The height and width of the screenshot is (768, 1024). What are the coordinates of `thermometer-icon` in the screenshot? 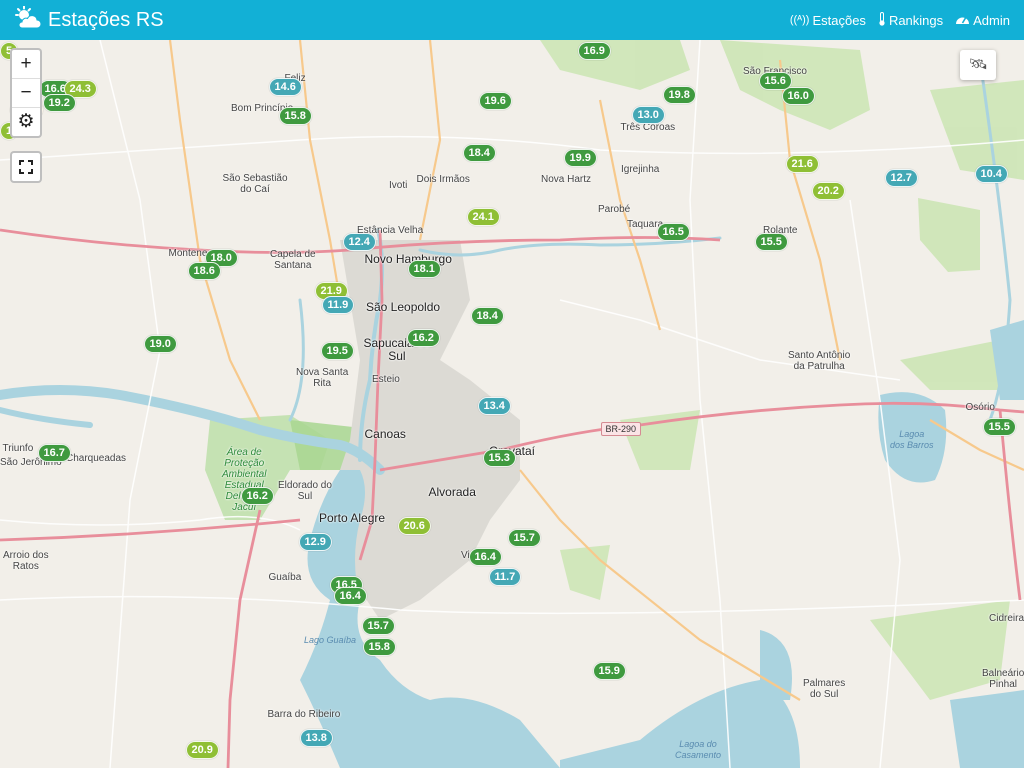 It's located at (882, 20).